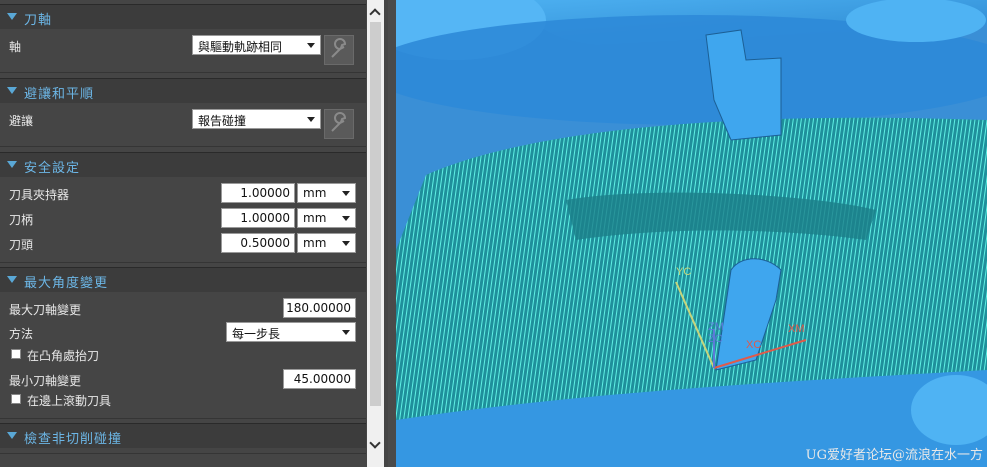 This screenshot has height=467, width=987. I want to click on lift-at-convex-label: 在凸角處抬刀, so click(63, 356).